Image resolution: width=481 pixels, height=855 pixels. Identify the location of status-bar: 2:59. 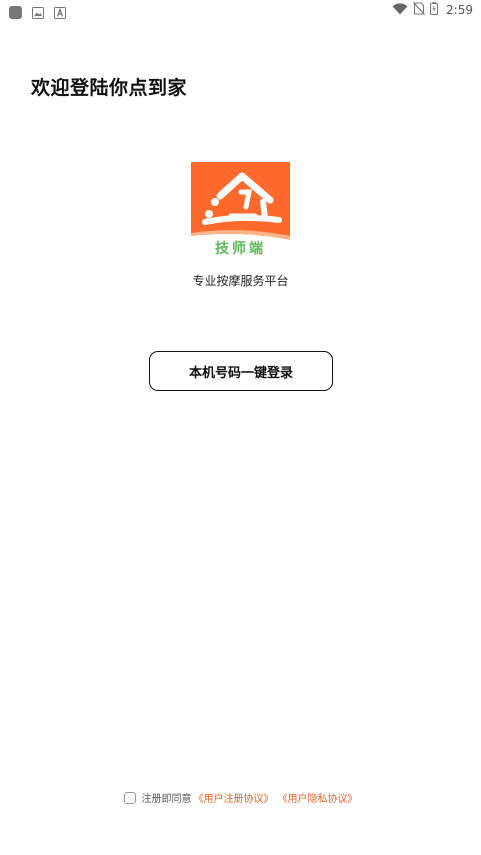
(240, 11).